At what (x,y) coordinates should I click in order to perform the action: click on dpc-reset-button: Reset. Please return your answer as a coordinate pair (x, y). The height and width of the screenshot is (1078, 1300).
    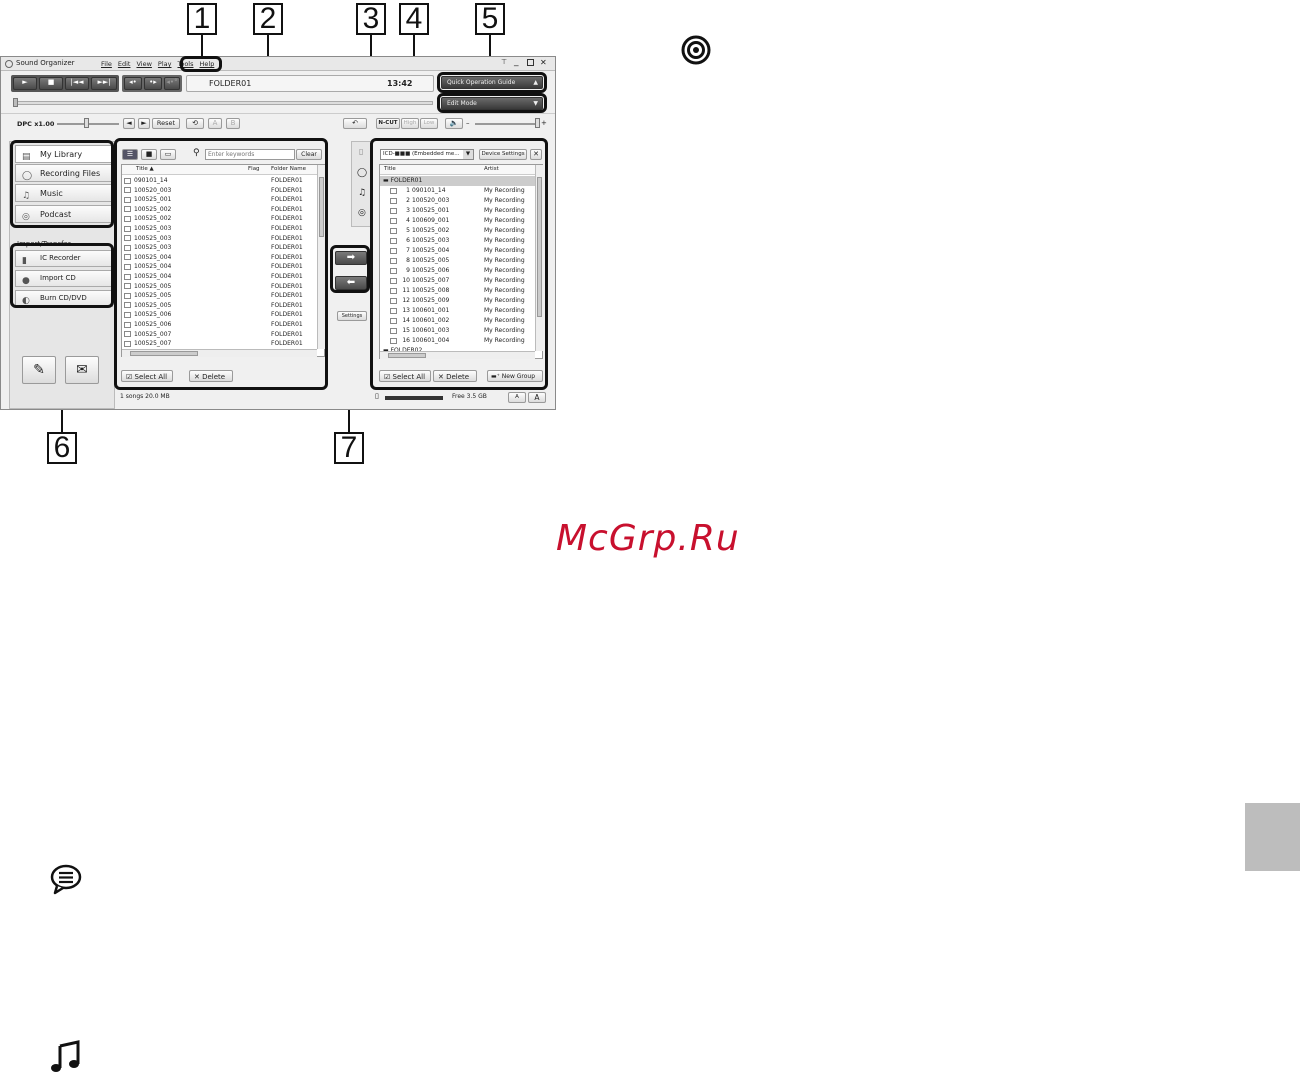
    Looking at the image, I should click on (166, 123).